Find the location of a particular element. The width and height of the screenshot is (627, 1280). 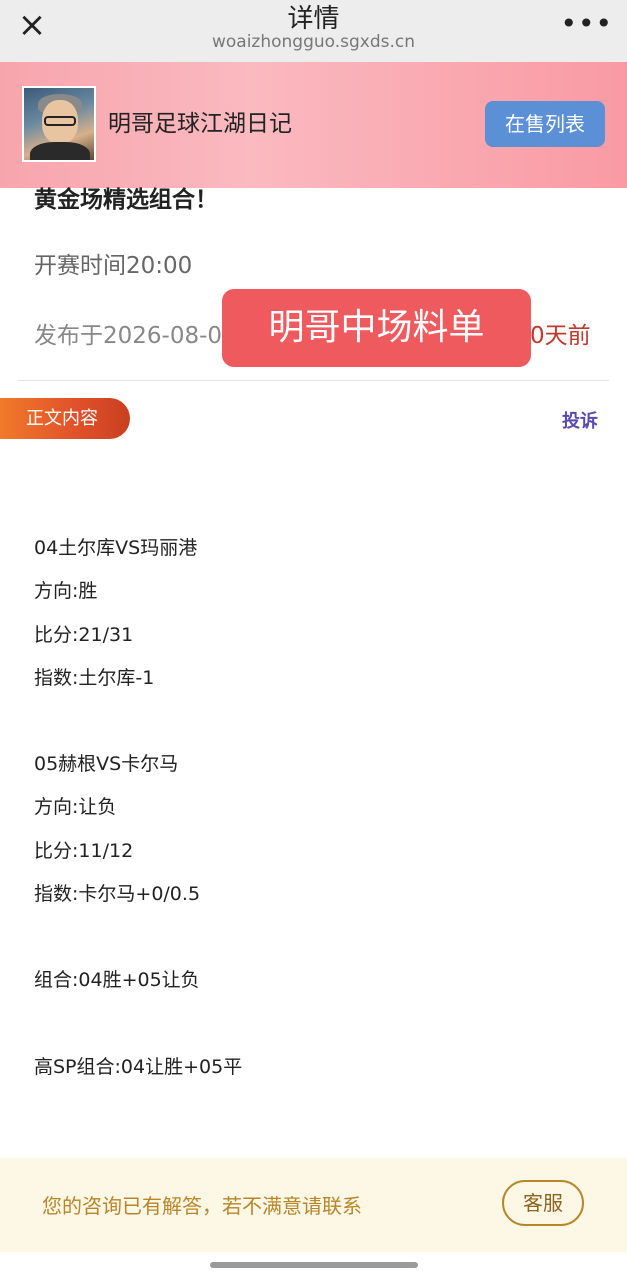

content-line: 04土尔库VS玛丽港 is located at coordinates (116, 548).